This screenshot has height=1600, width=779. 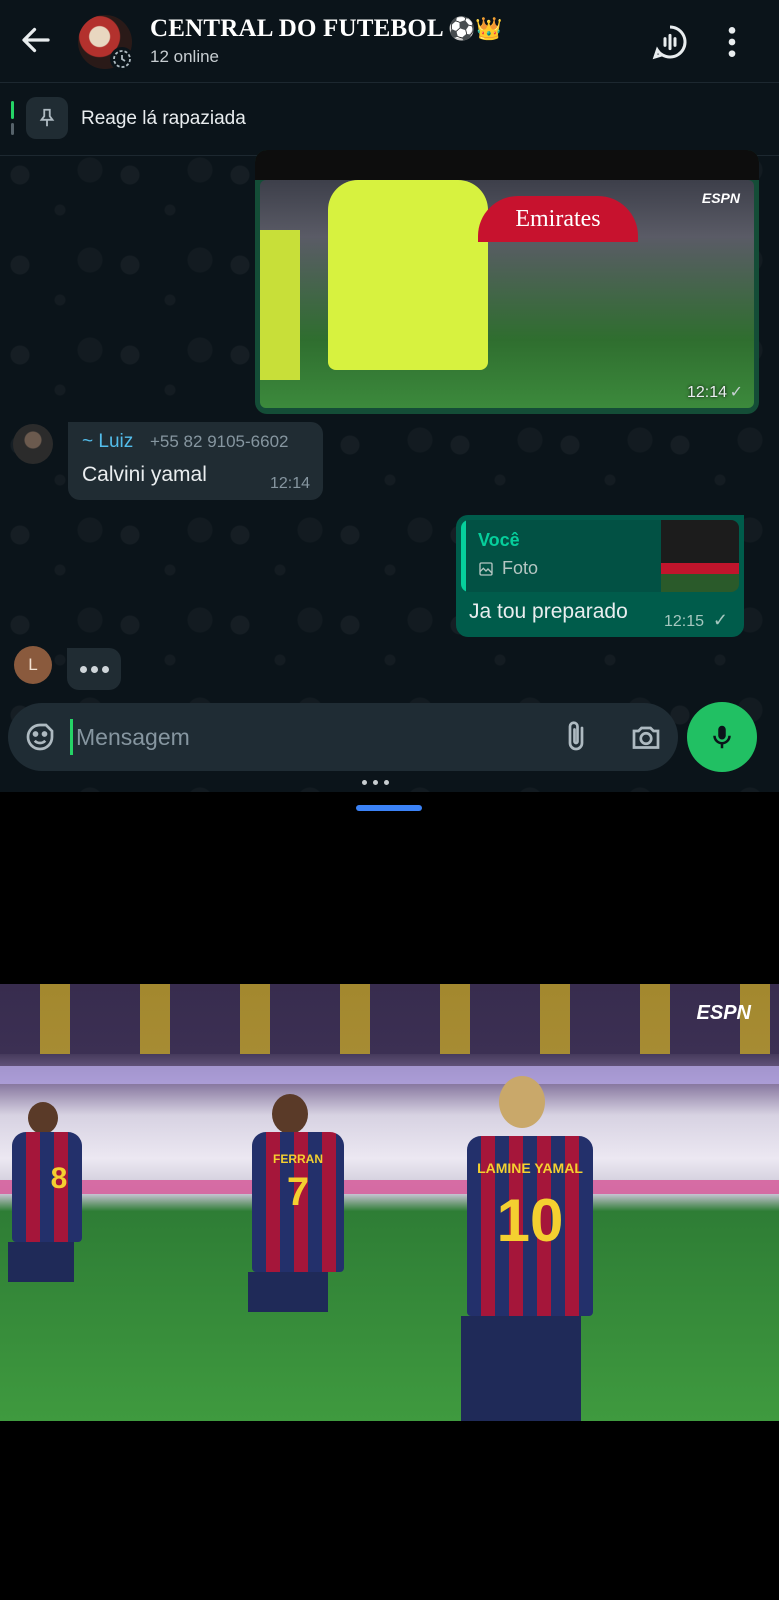 What do you see at coordinates (683, 621) in the screenshot?
I see `message-time: 12:15` at bounding box center [683, 621].